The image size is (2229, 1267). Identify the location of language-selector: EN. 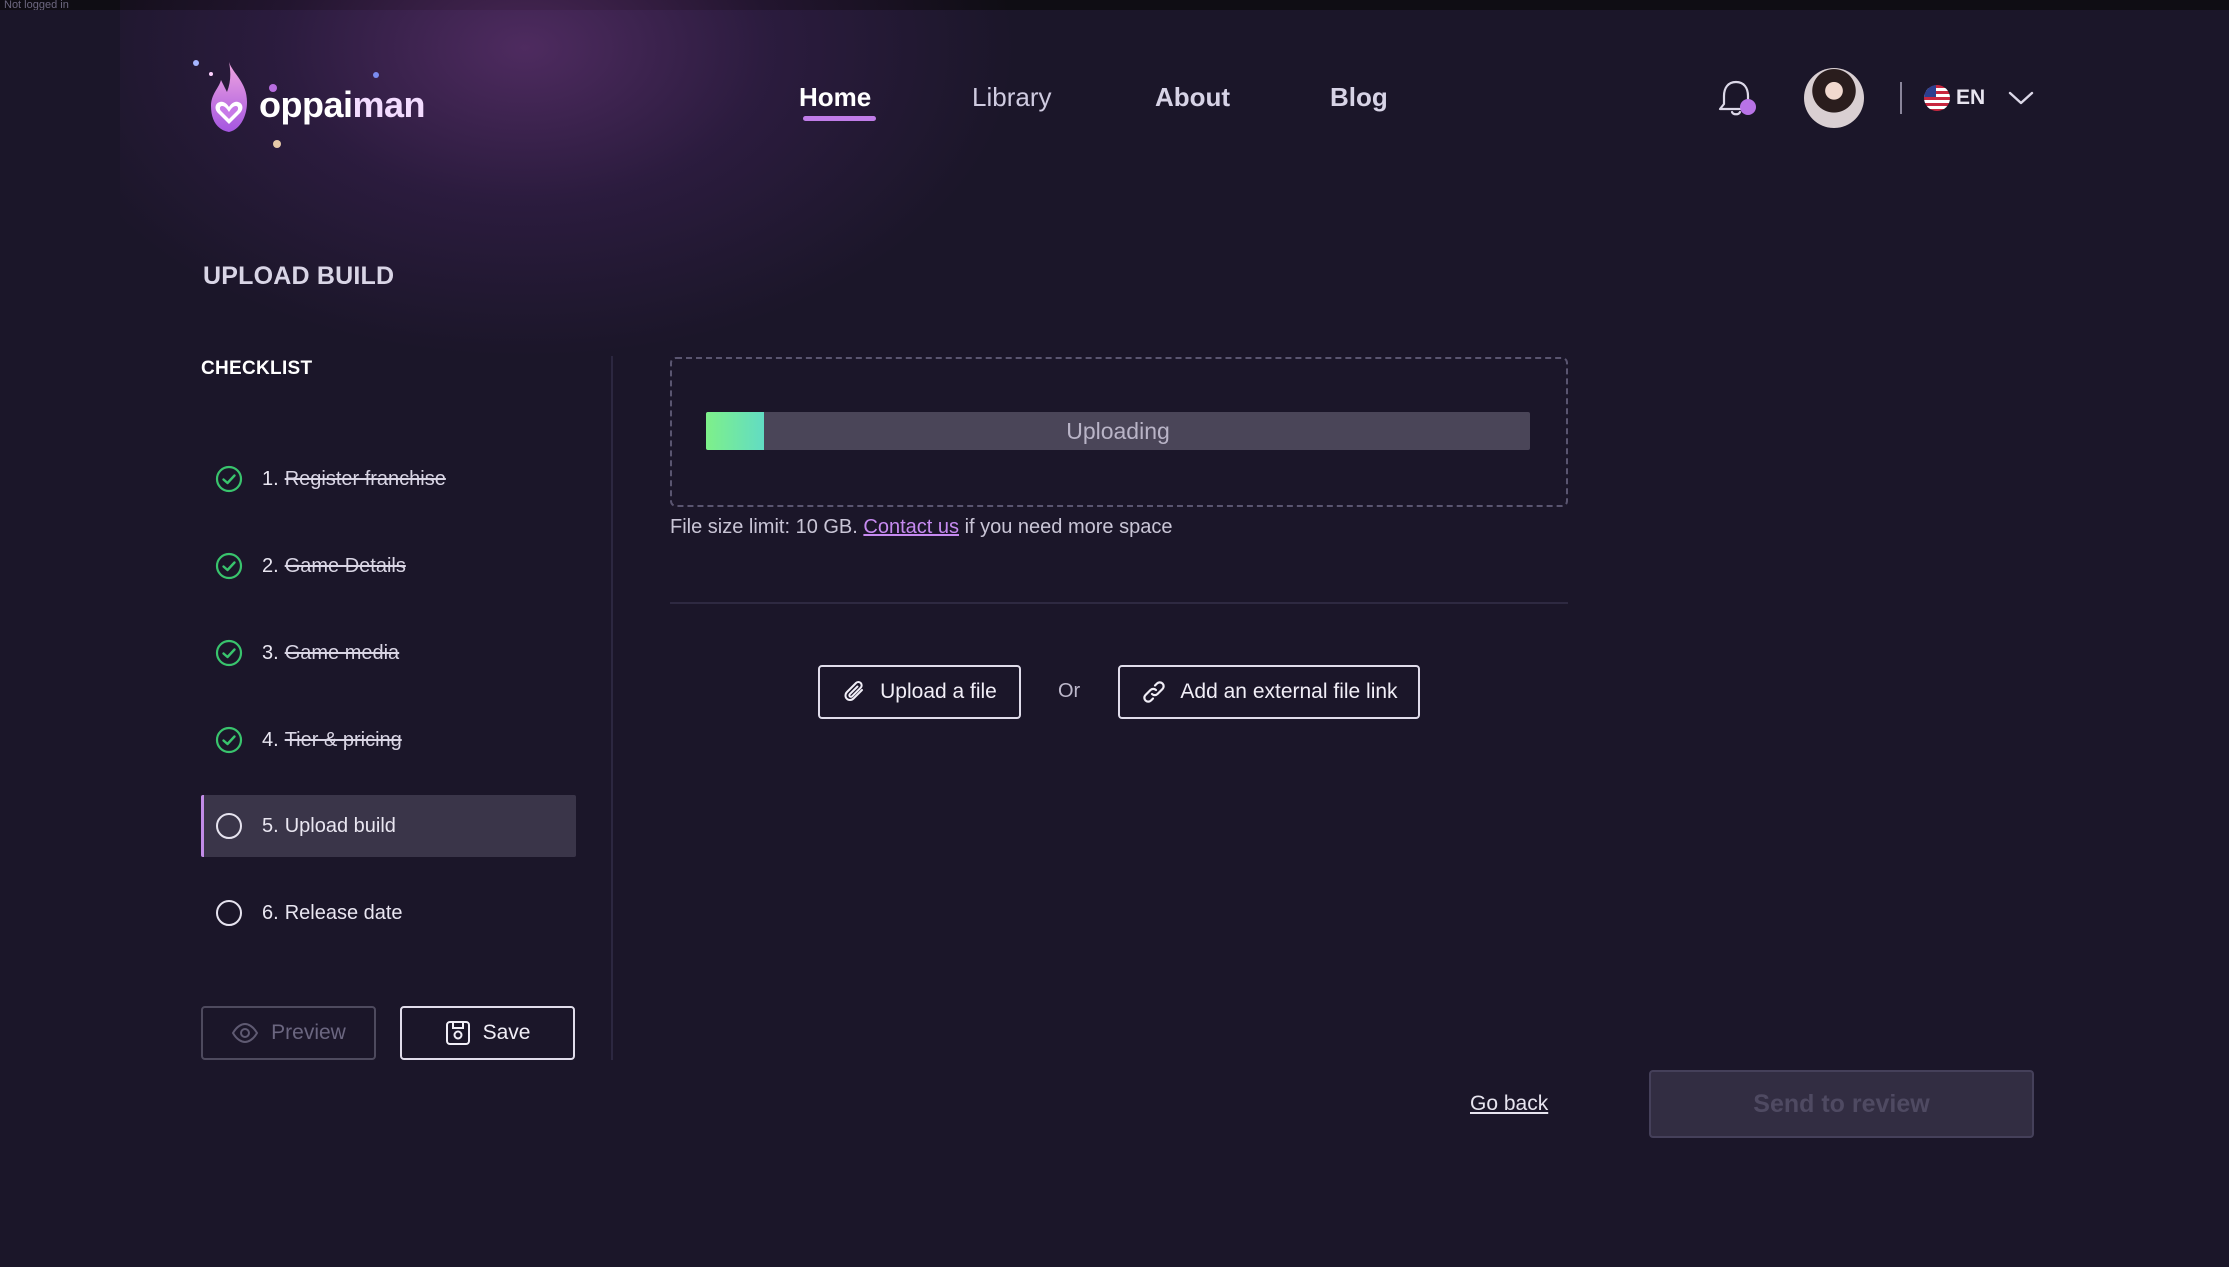
(1979, 98).